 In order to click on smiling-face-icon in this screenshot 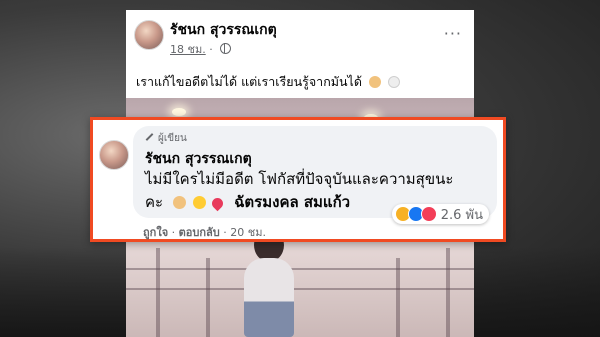, I will do `click(199, 202)`.